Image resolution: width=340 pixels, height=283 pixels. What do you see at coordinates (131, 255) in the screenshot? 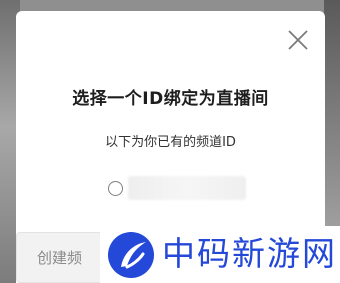
I see `crescent-logo-icon` at bounding box center [131, 255].